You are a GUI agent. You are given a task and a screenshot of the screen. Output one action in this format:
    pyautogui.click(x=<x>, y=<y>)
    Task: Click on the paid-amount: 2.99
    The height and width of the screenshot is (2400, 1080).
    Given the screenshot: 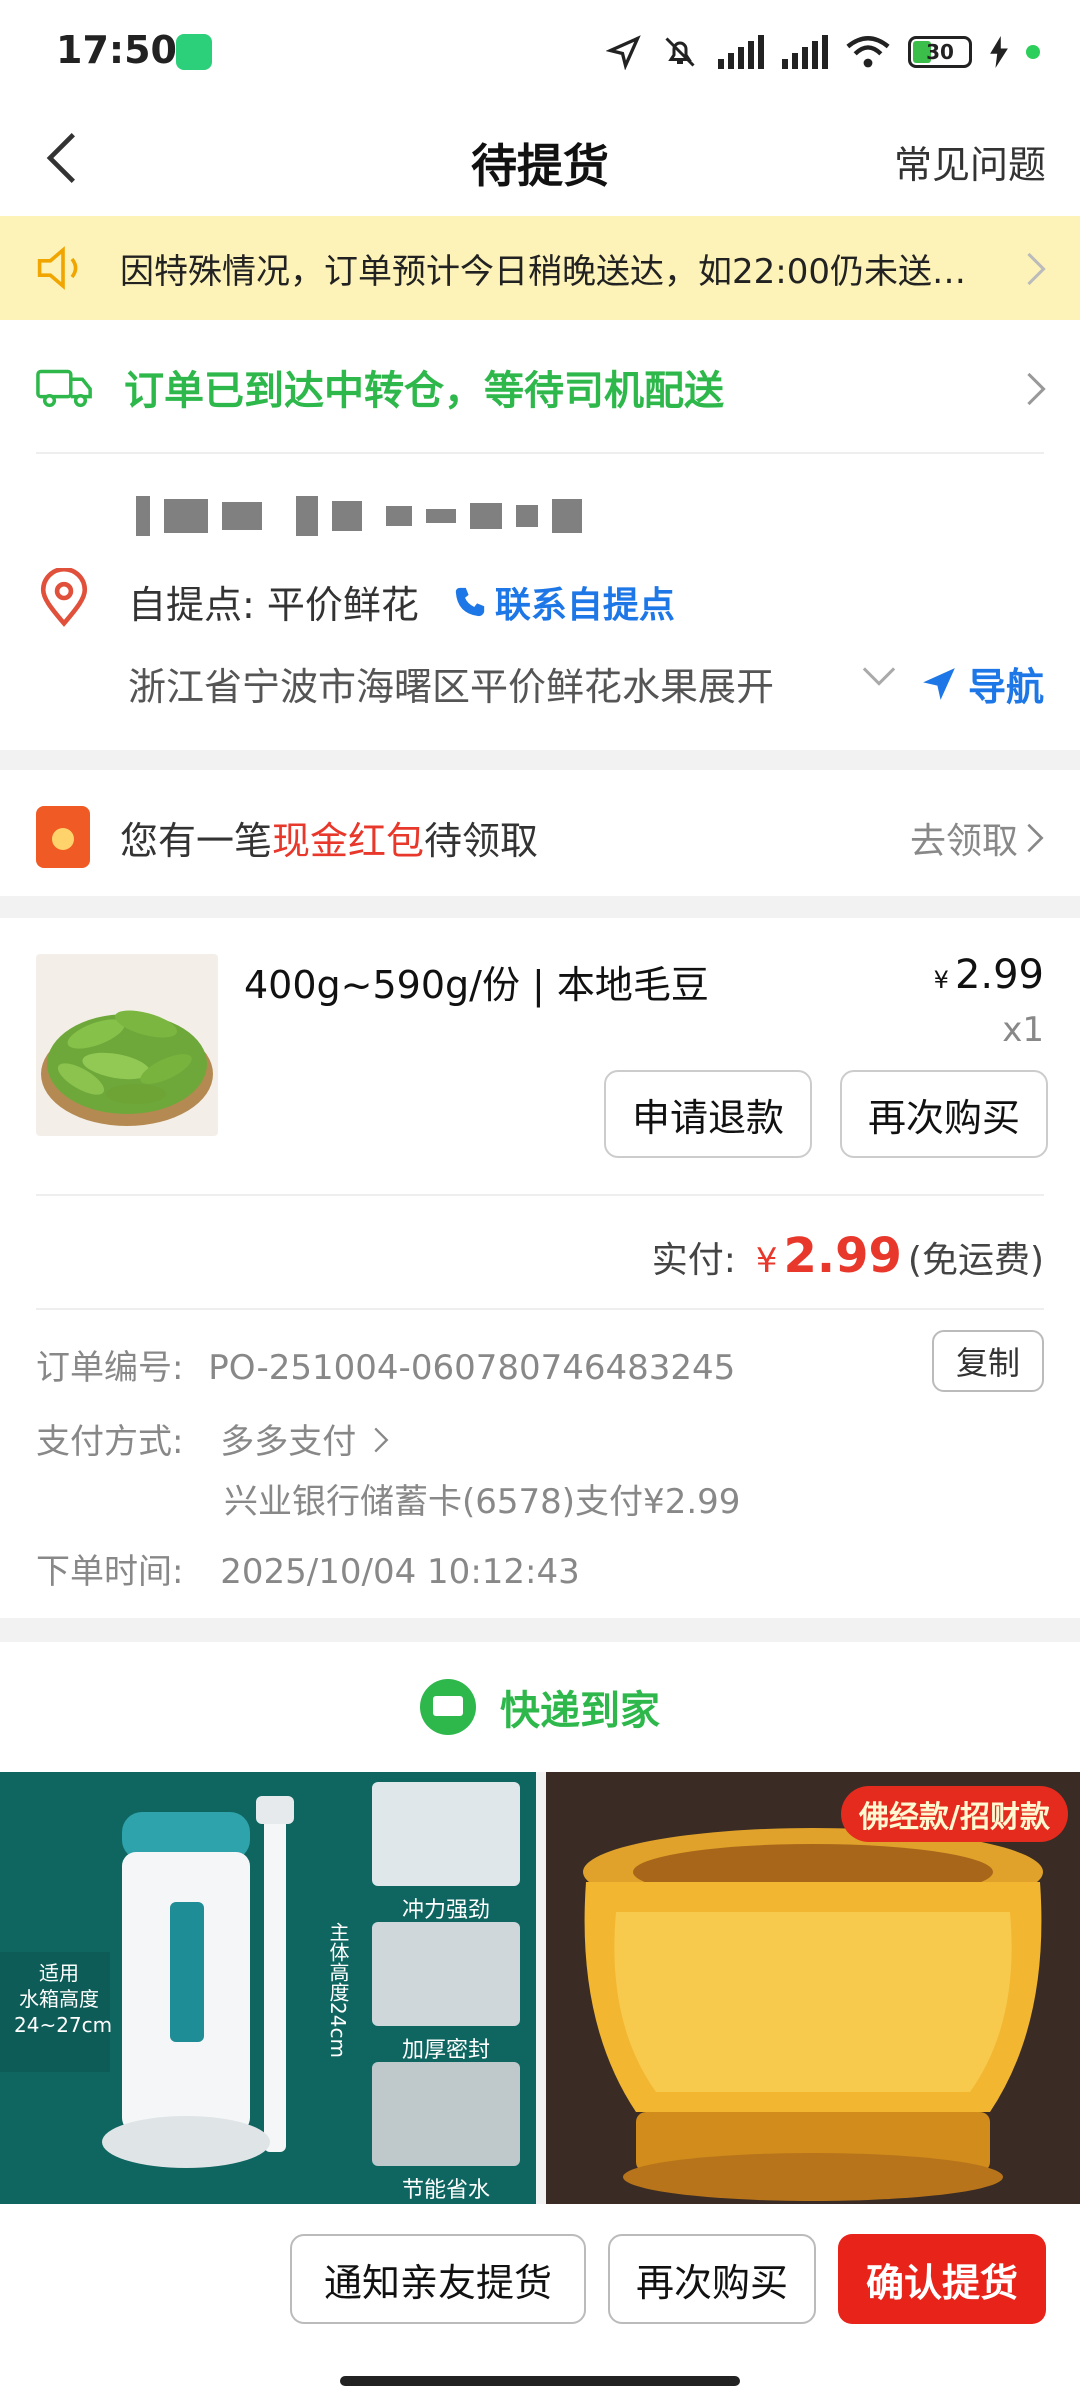 What is the action you would take?
    pyautogui.click(x=842, y=1256)
    